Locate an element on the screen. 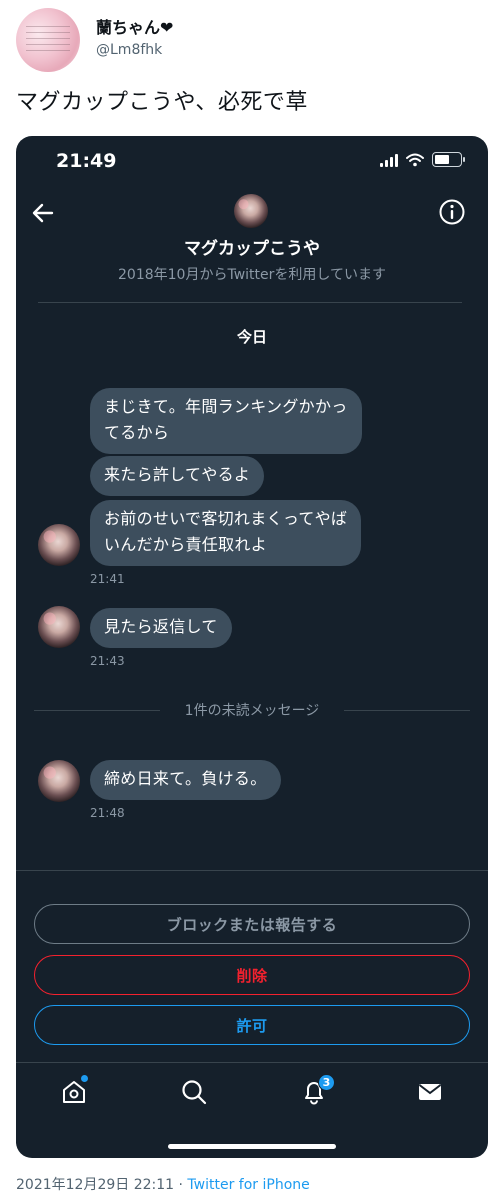  wifi-icon is located at coordinates (415, 159).